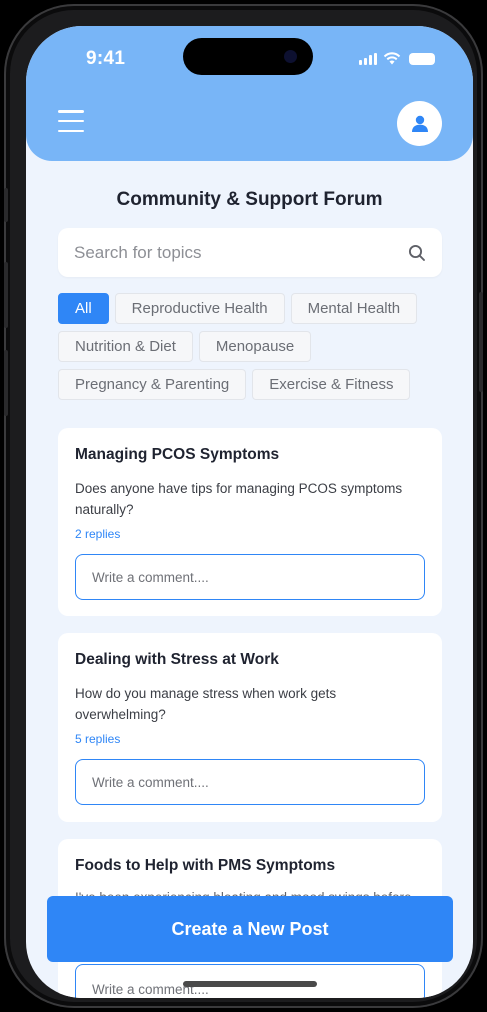  Describe the element at coordinates (249, 93) in the screenshot. I see `app-header: 9:41` at that location.